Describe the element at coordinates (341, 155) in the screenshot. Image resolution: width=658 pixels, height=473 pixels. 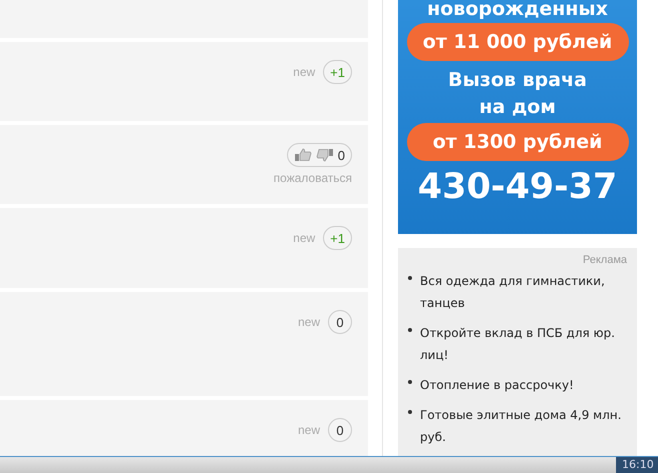
I see `vote-count: 0` at that location.